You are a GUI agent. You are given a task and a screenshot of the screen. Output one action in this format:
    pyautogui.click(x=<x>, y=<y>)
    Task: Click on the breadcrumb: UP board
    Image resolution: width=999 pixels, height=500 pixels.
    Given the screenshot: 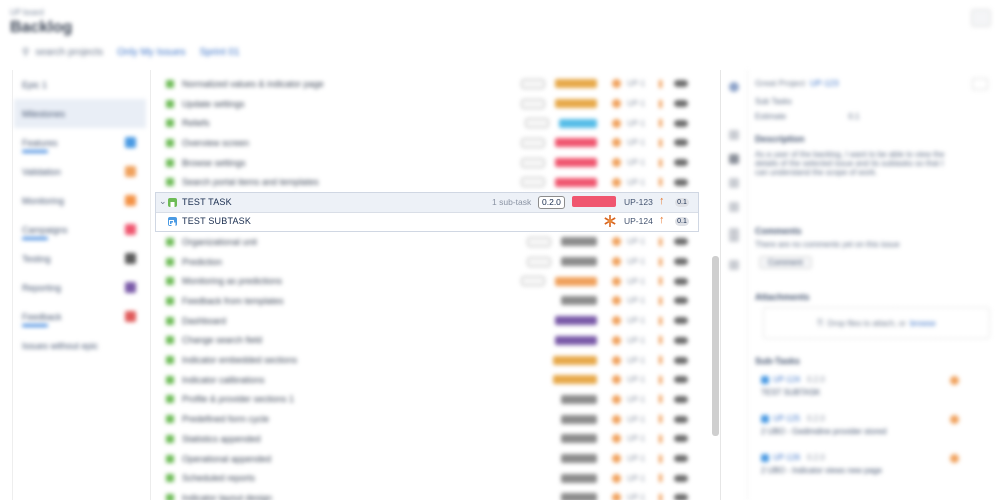 What is the action you would take?
    pyautogui.click(x=27, y=12)
    